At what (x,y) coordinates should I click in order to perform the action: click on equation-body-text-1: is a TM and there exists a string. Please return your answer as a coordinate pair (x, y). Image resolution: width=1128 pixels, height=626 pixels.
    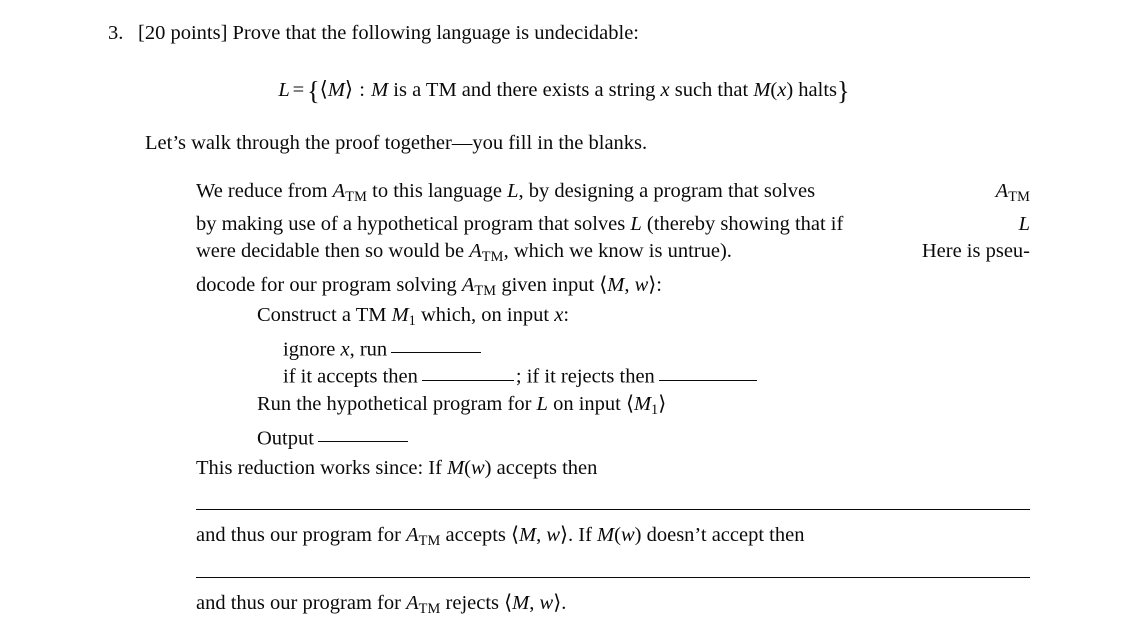
    Looking at the image, I should click on (524, 90).